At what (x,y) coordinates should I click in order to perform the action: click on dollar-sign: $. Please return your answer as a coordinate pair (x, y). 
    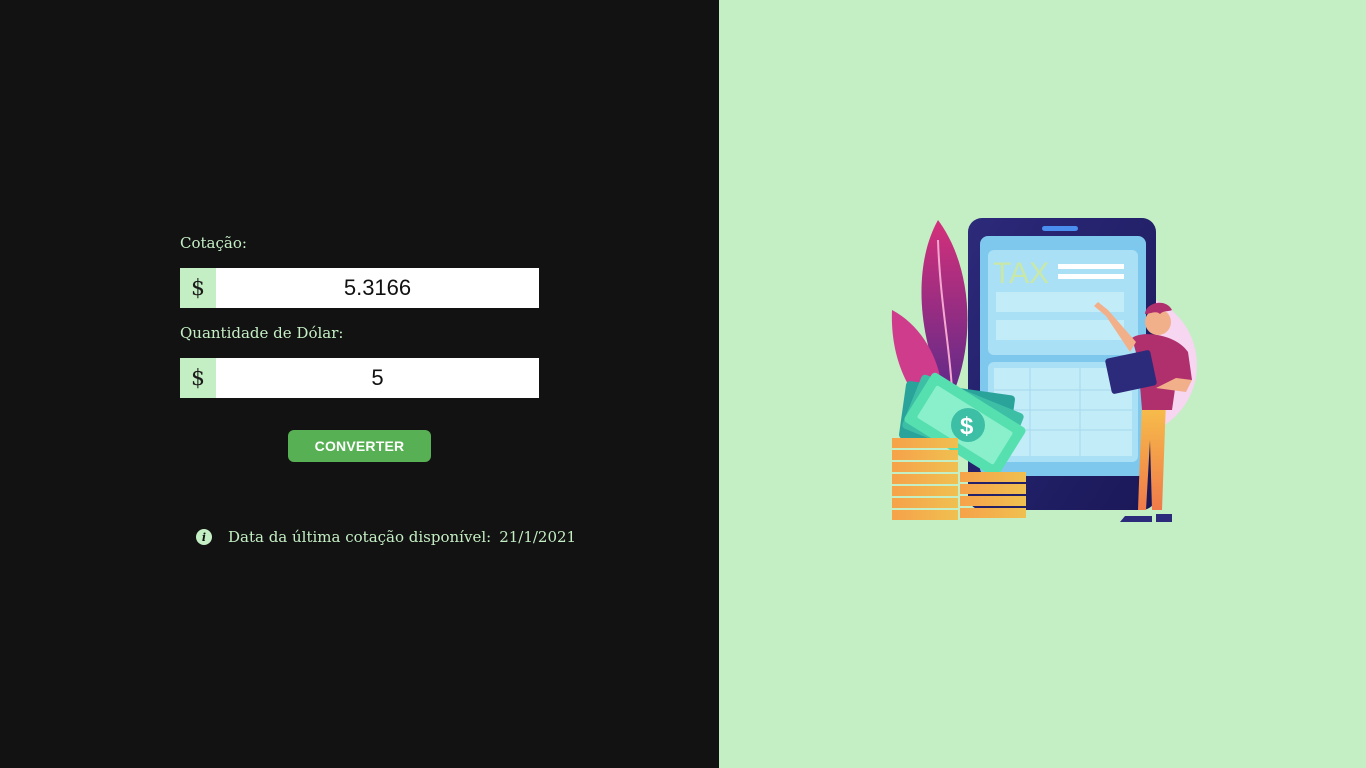
    Looking at the image, I should click on (967, 426).